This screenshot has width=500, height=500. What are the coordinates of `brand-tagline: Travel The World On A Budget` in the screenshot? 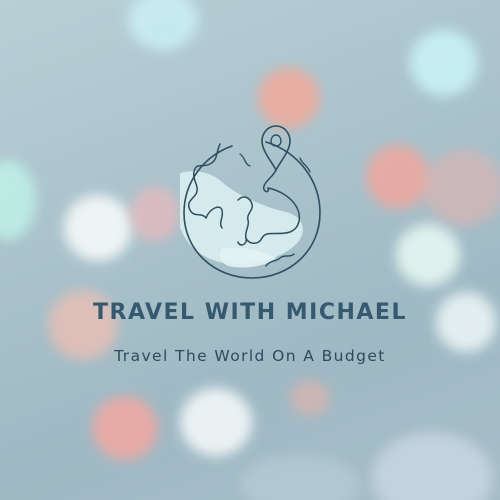 It's located at (250, 356).